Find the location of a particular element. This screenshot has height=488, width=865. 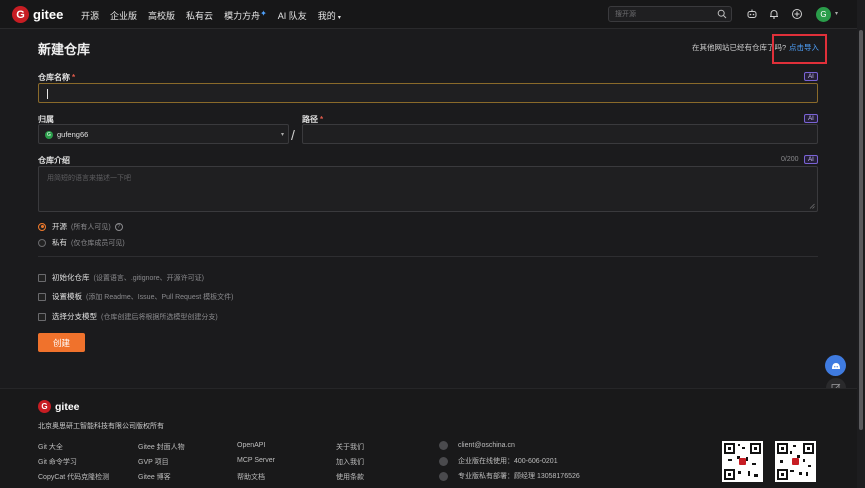

bell-icon is located at coordinates (774, 14).